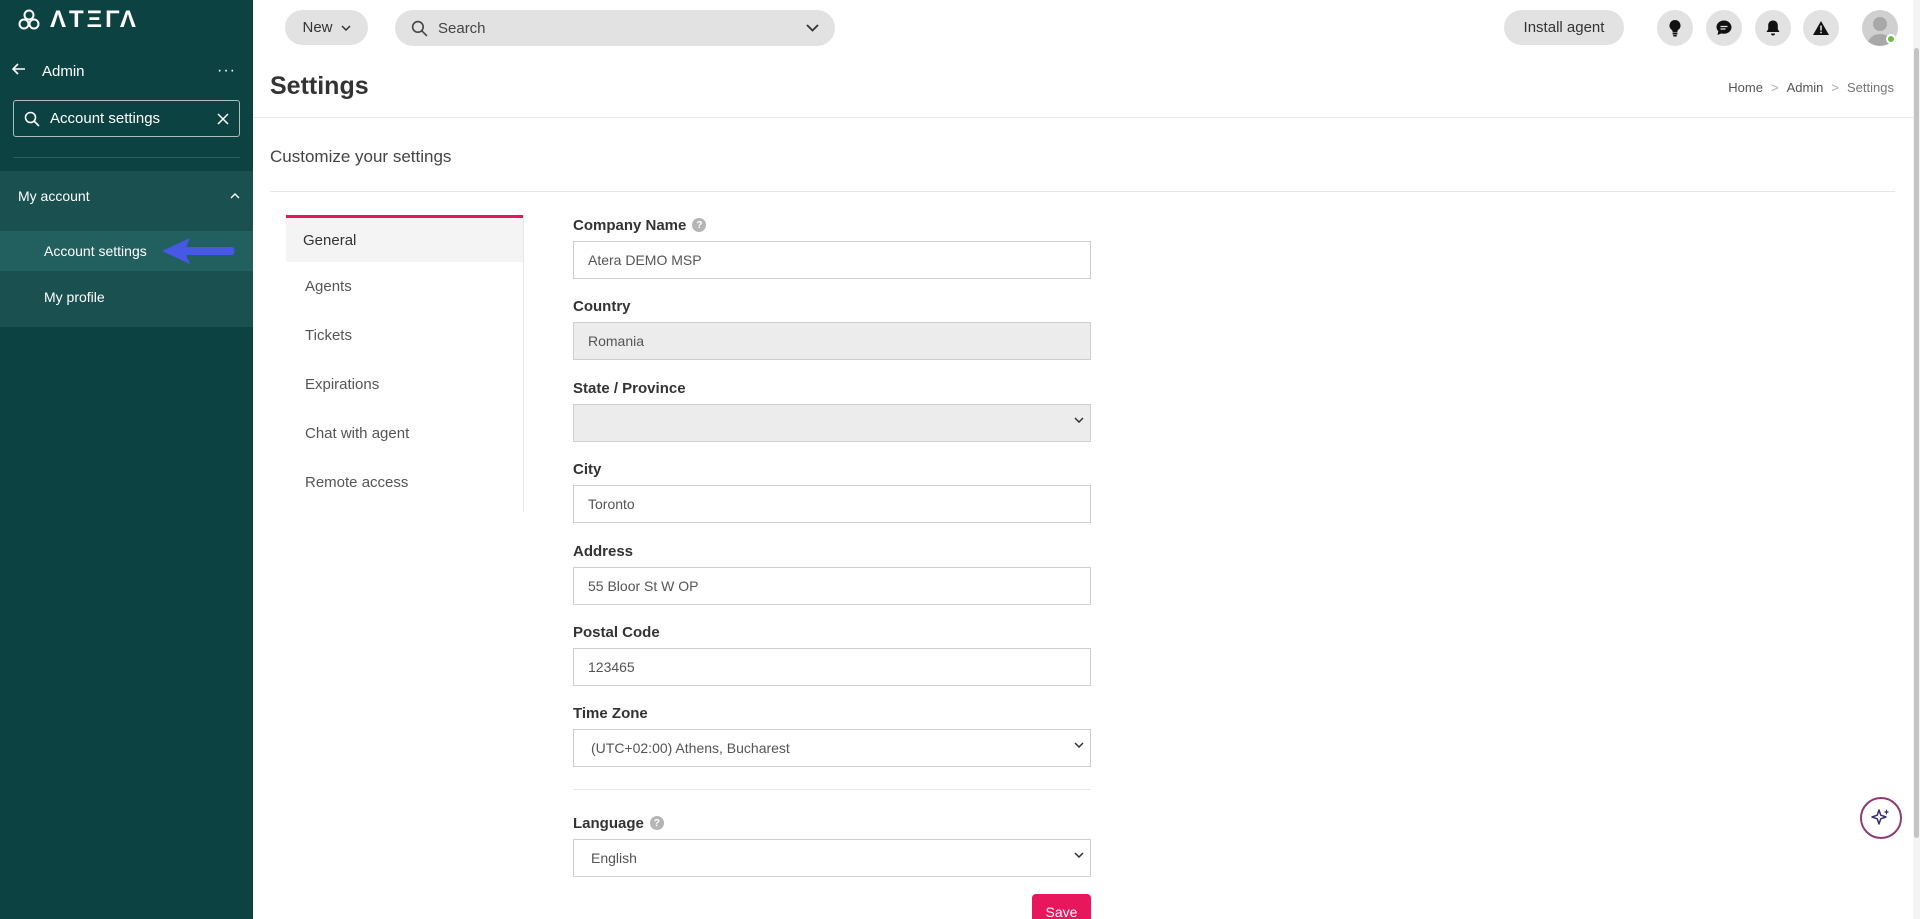 The image size is (1920, 919). I want to click on logo-wordmark: ΛTΞΓΛ, so click(94, 19).